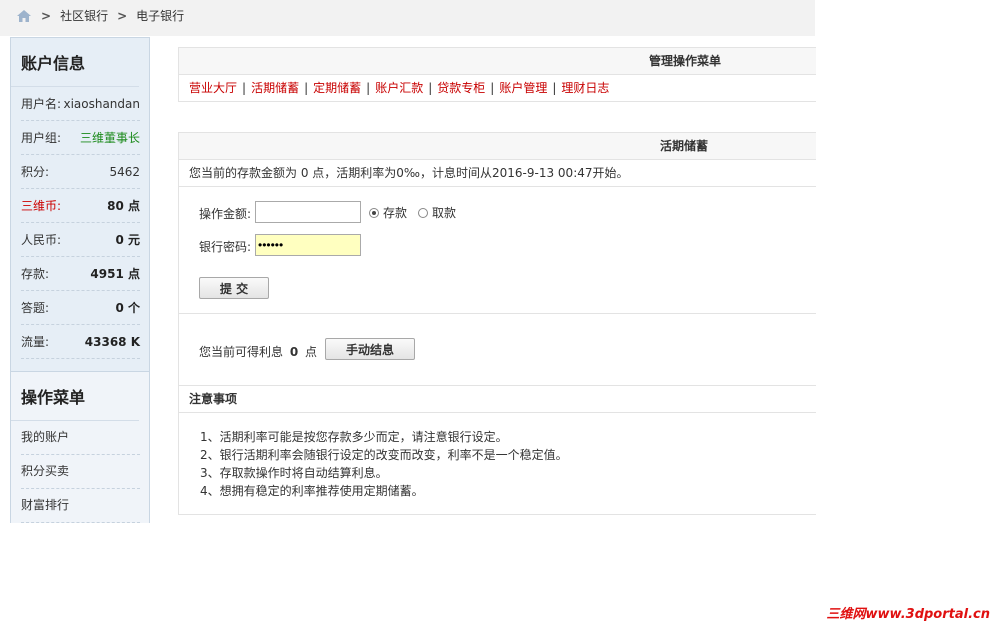  I want to click on deposit-label: 存款:, so click(35, 274).